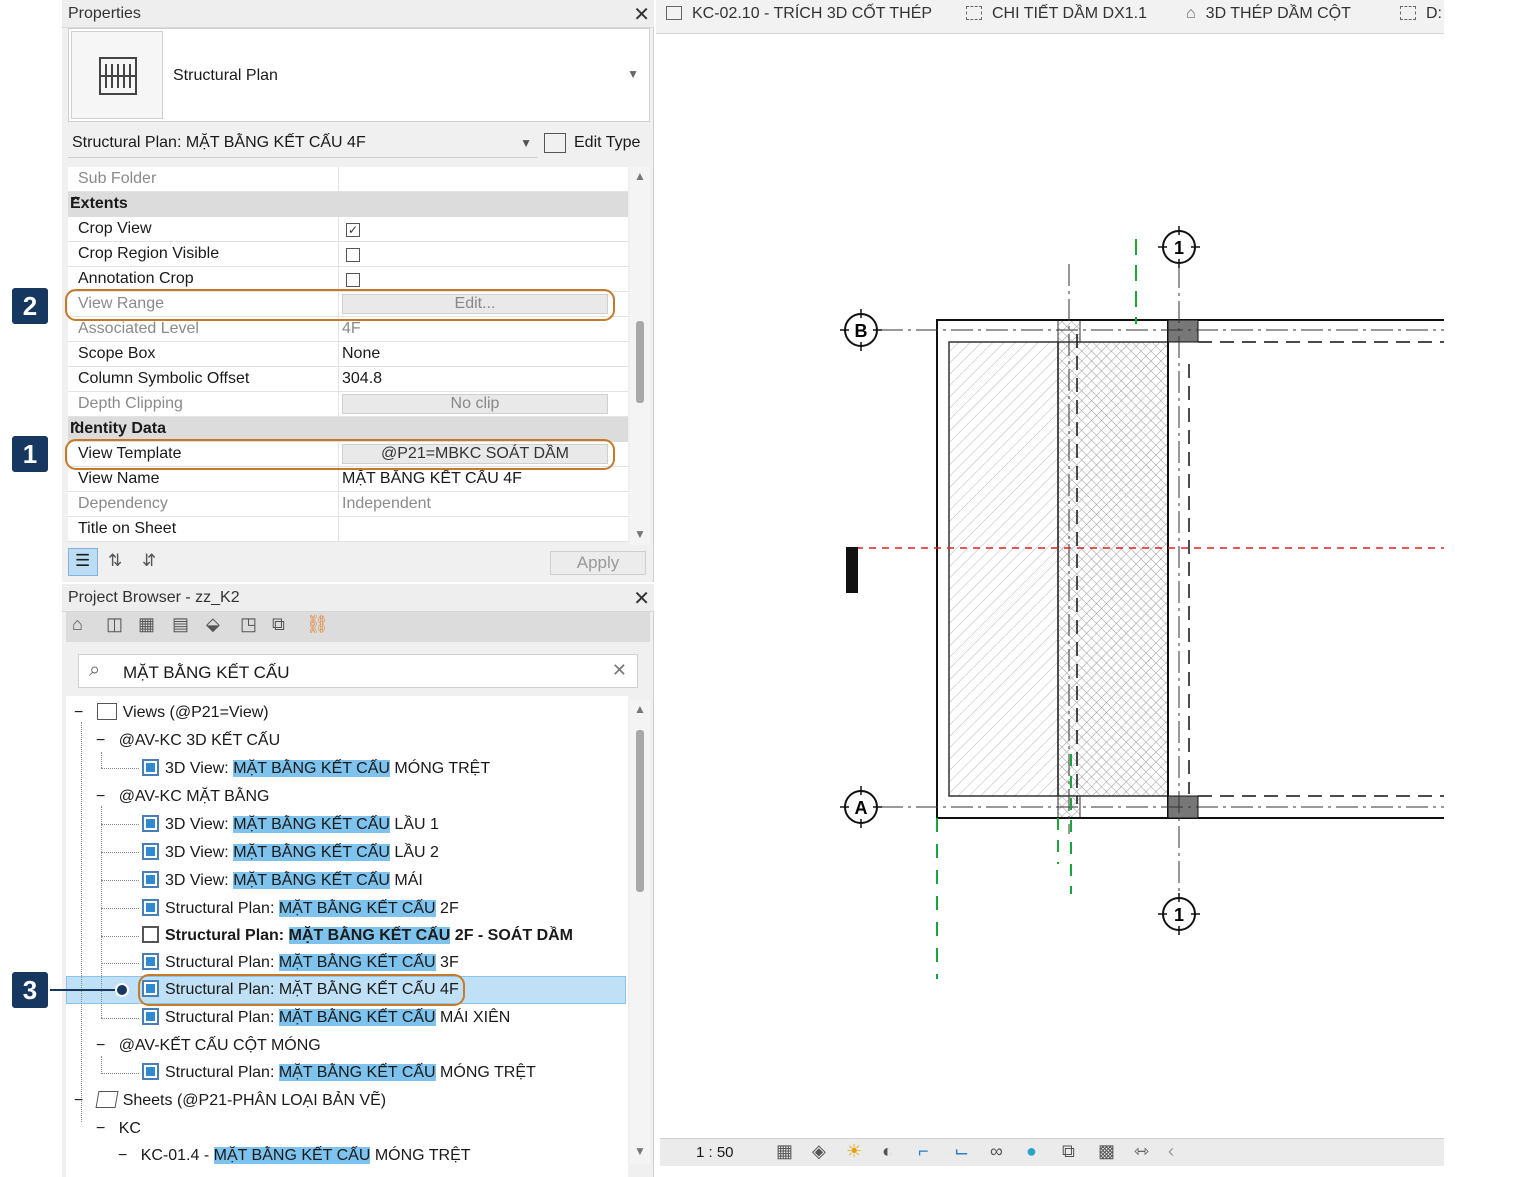 The height and width of the screenshot is (1177, 1520). I want to click on tree-sheets-root: − Sheets (@P21-PHÂN LOẠI BẢN VẼ), so click(230, 1101).